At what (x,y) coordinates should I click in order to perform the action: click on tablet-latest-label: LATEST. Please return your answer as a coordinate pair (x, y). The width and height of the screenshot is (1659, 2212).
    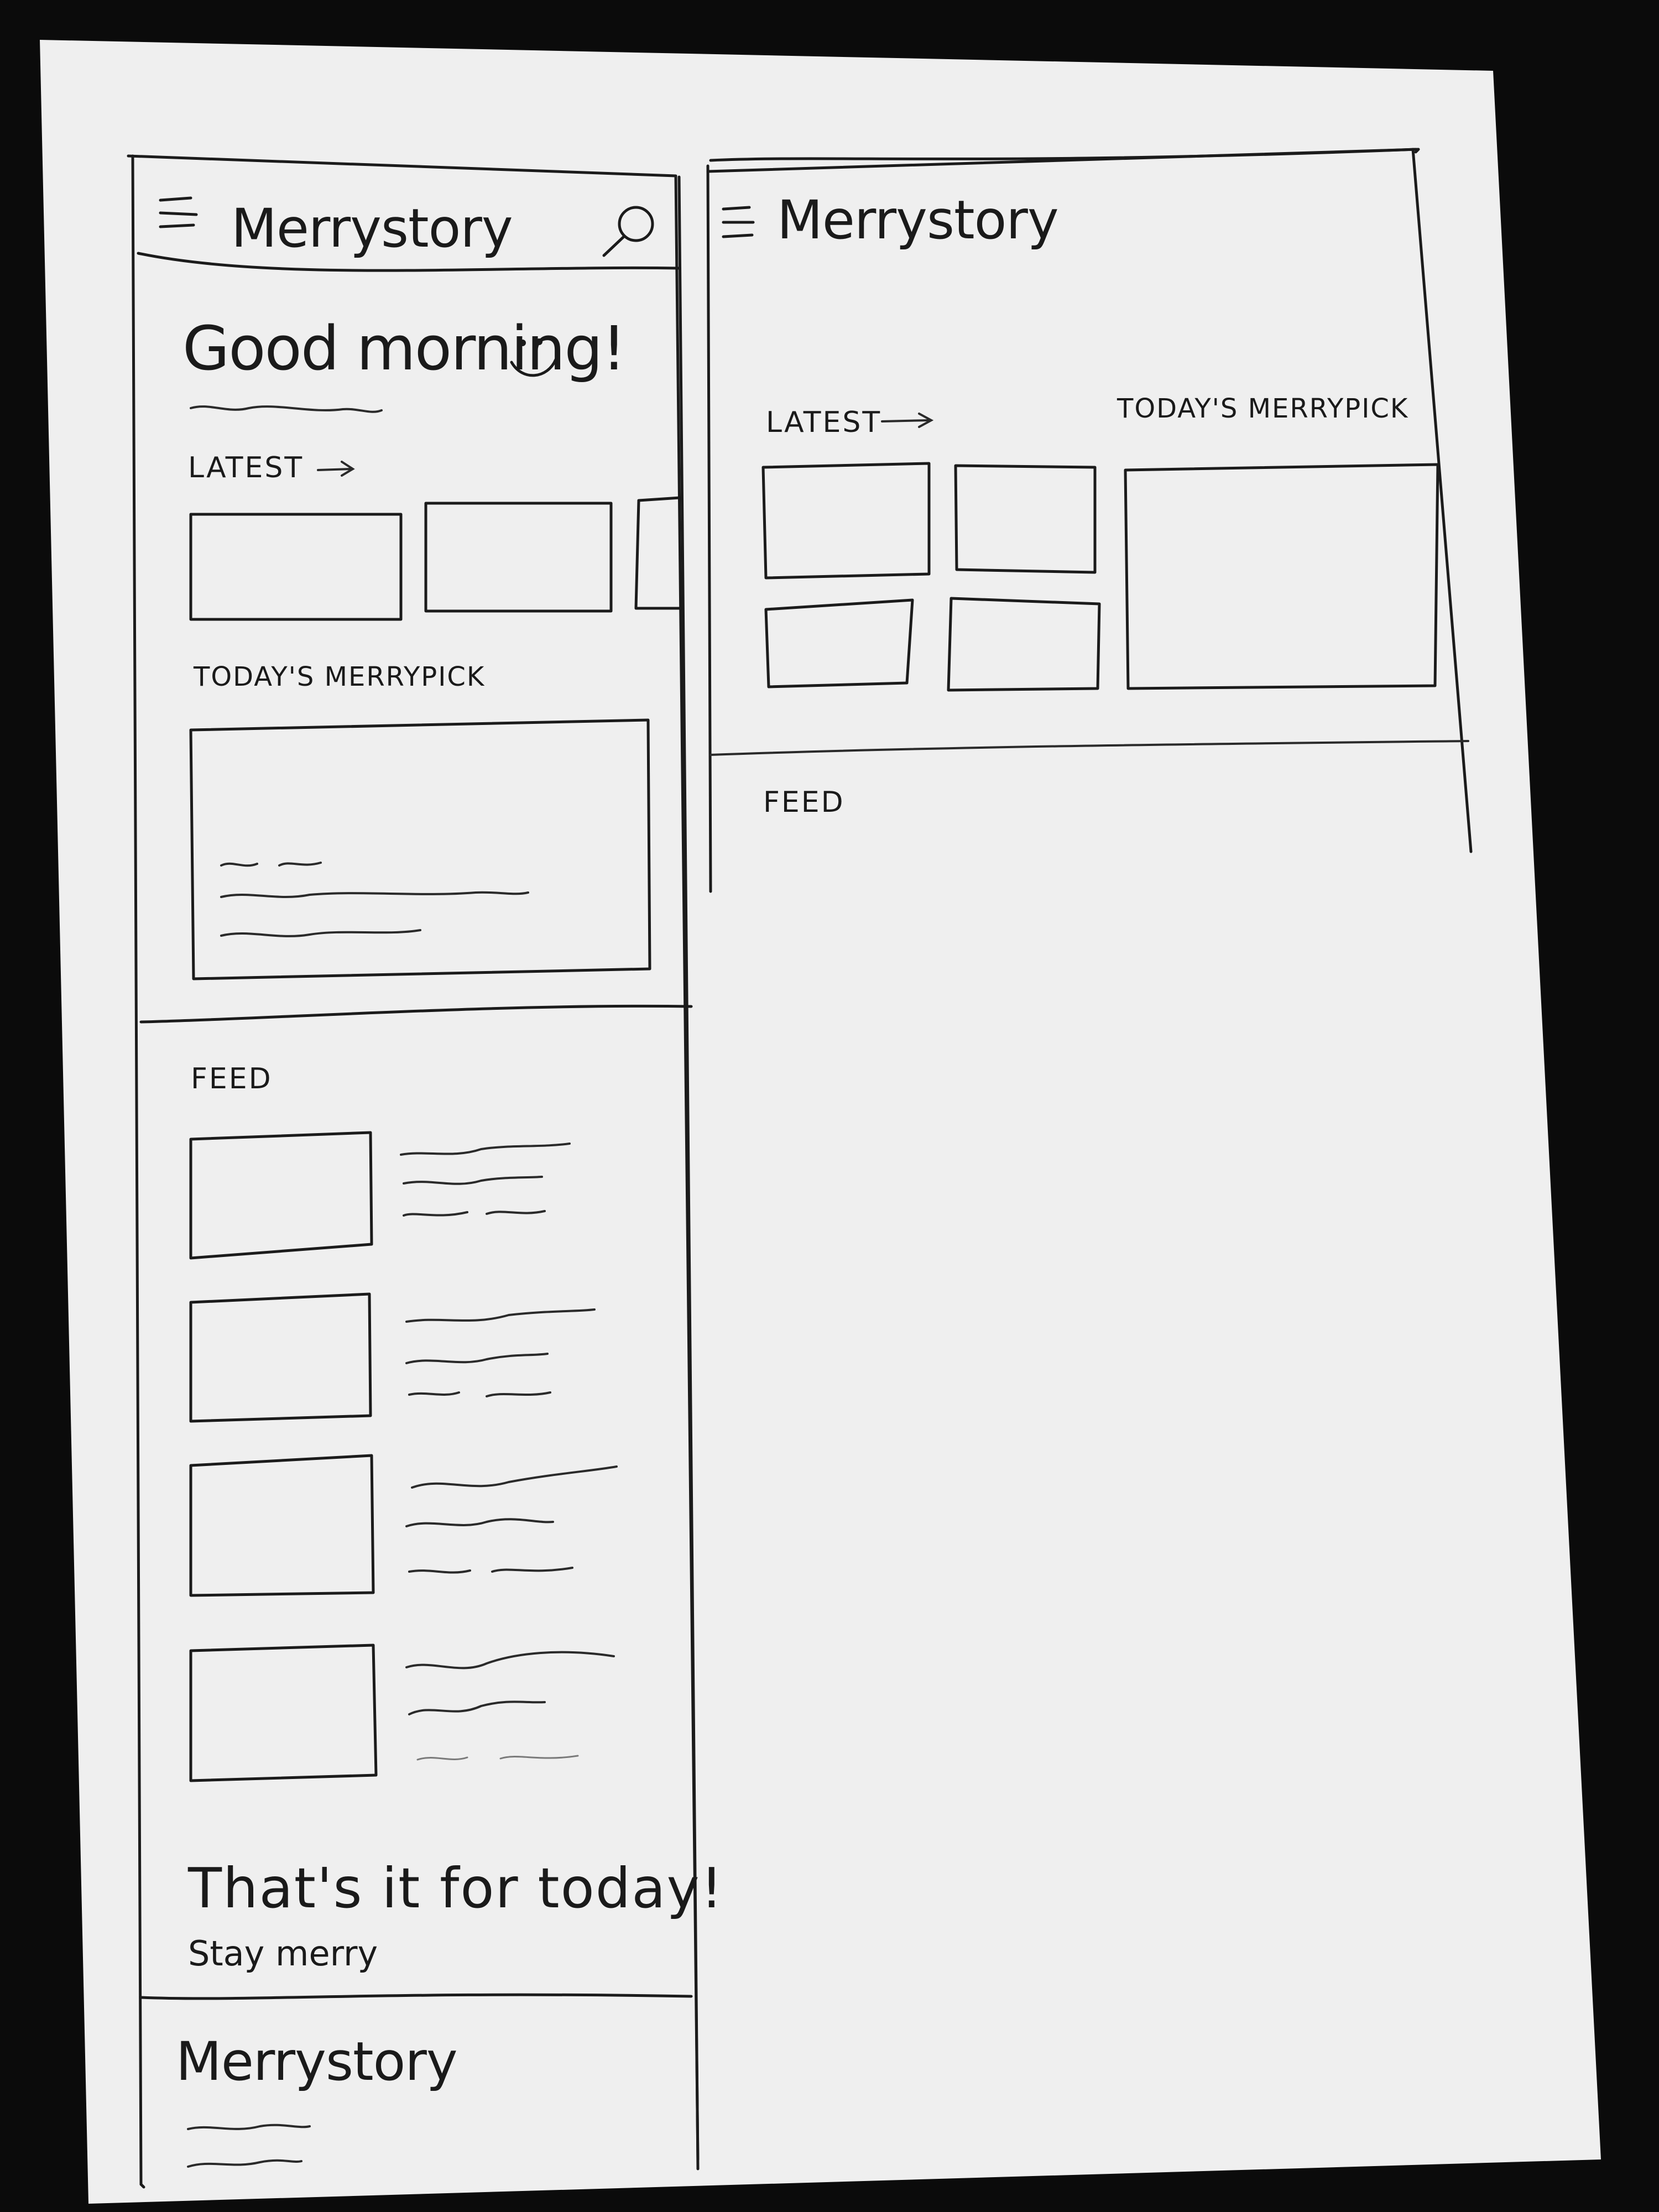
    Looking at the image, I should click on (823, 422).